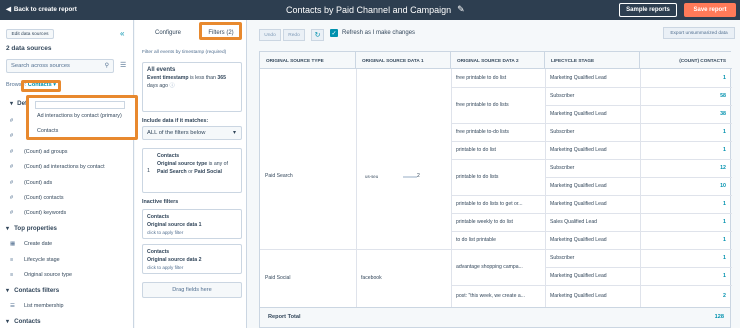  I want to click on filter-or: or, so click(190, 172).